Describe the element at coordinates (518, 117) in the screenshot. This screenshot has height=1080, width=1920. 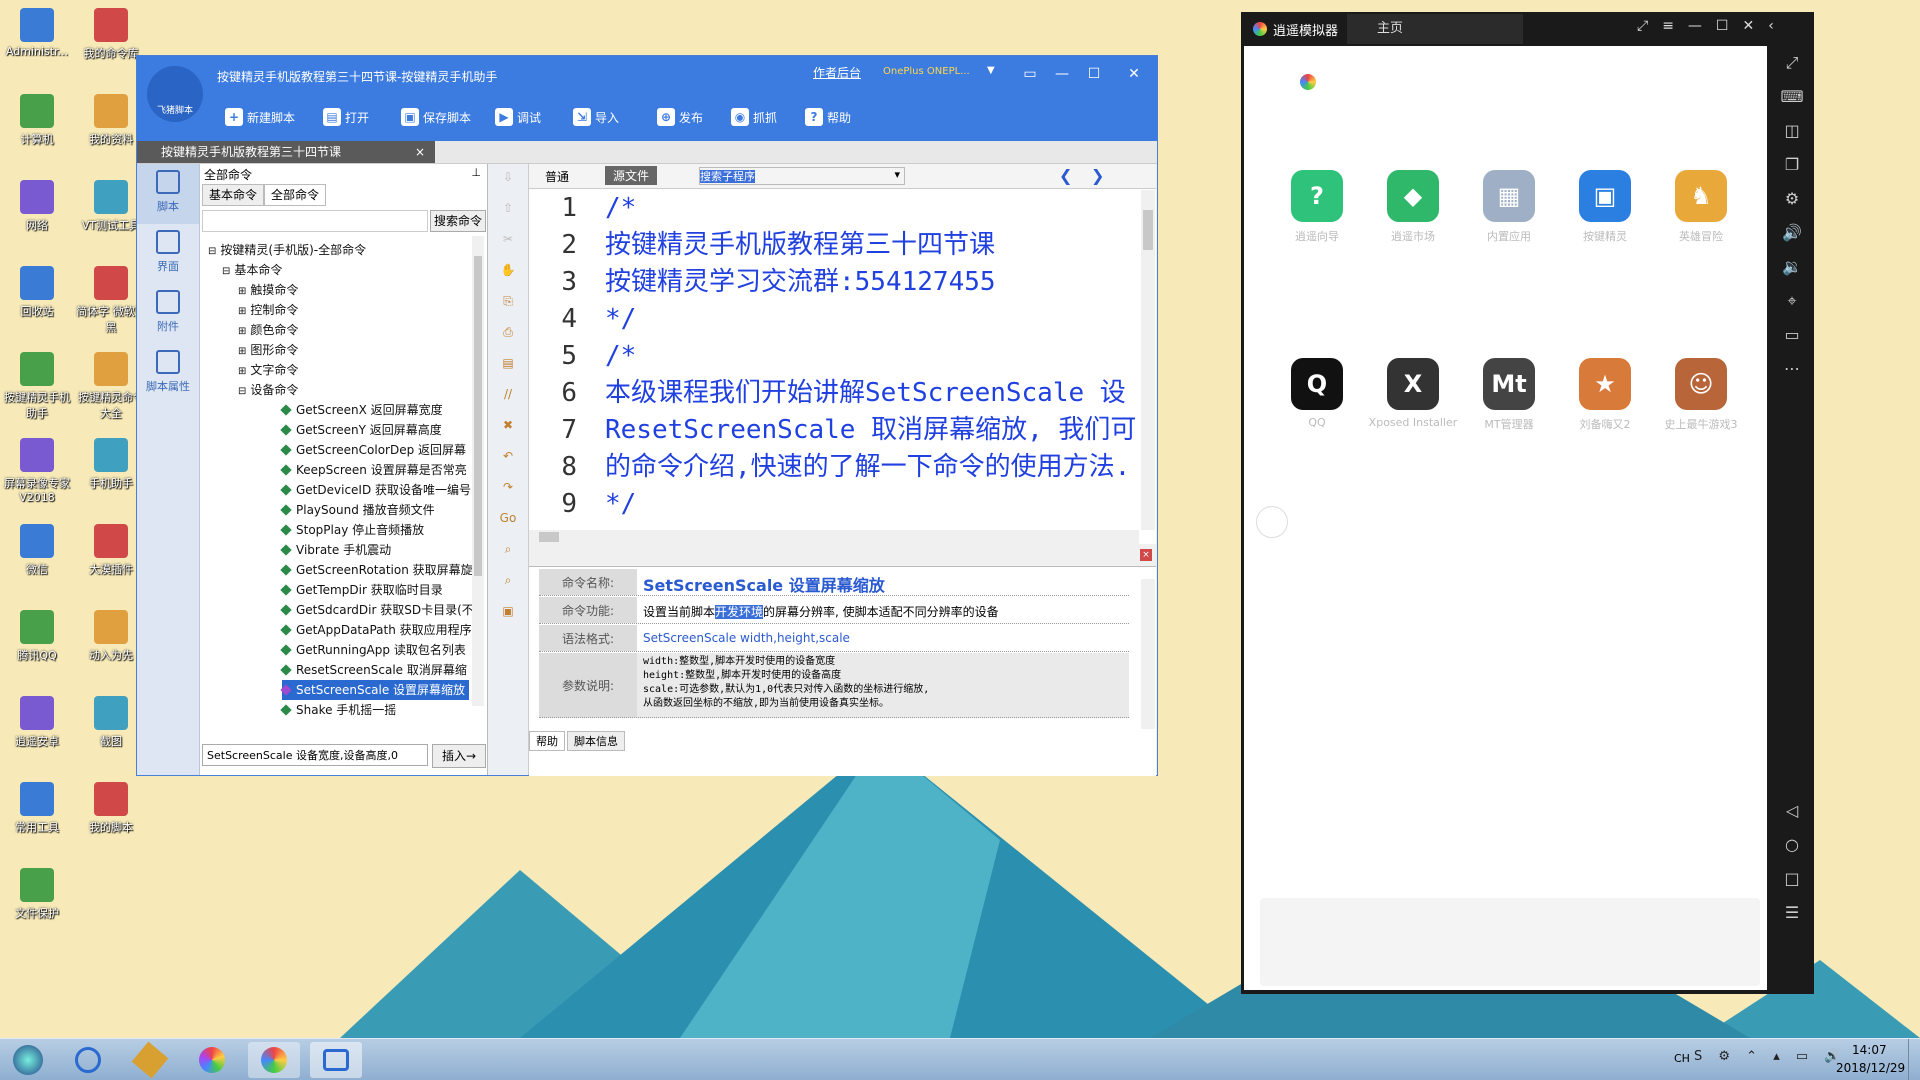
I see `toolbar-button: ▶ 调试` at that location.